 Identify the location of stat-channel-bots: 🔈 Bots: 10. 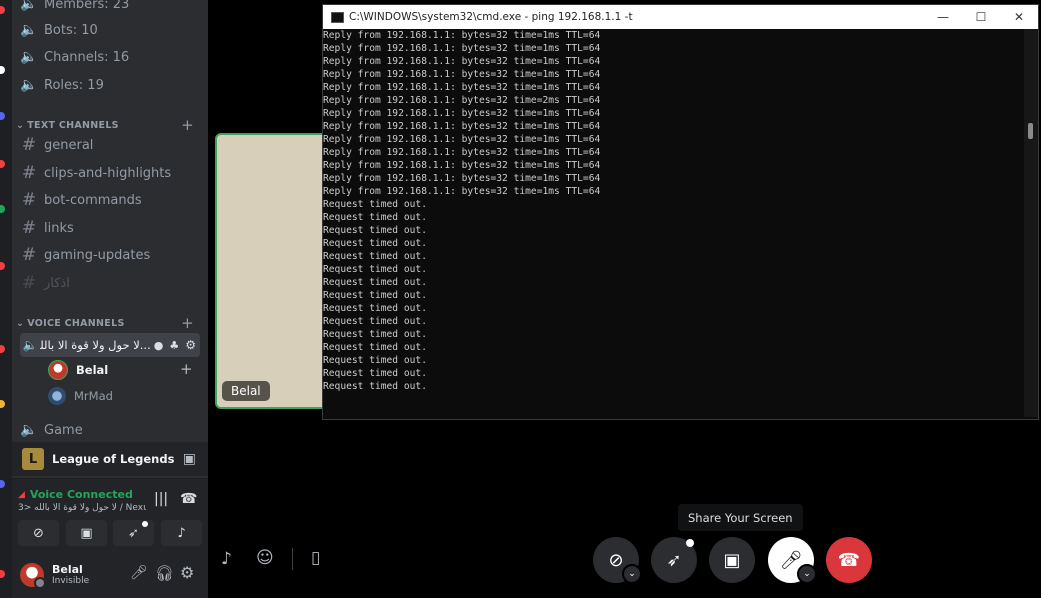
(59, 30).